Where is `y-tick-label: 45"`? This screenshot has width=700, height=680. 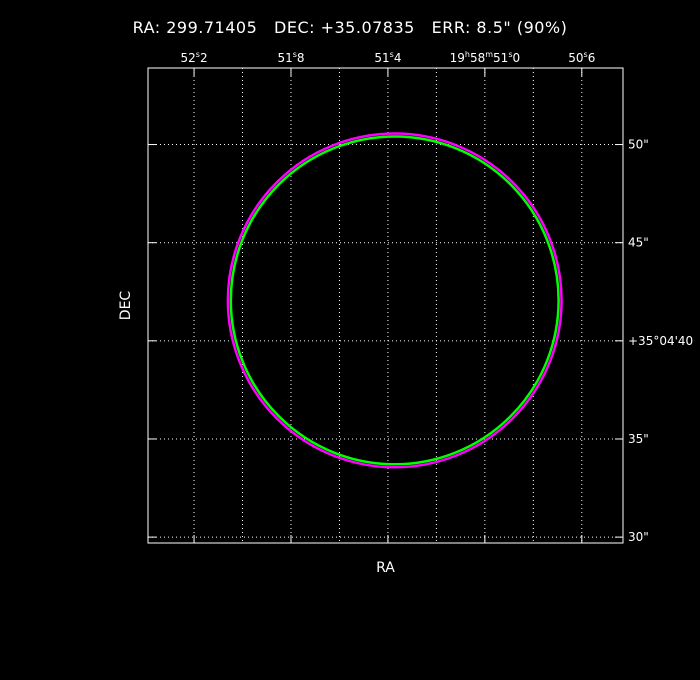 y-tick-label: 45" is located at coordinates (638, 243).